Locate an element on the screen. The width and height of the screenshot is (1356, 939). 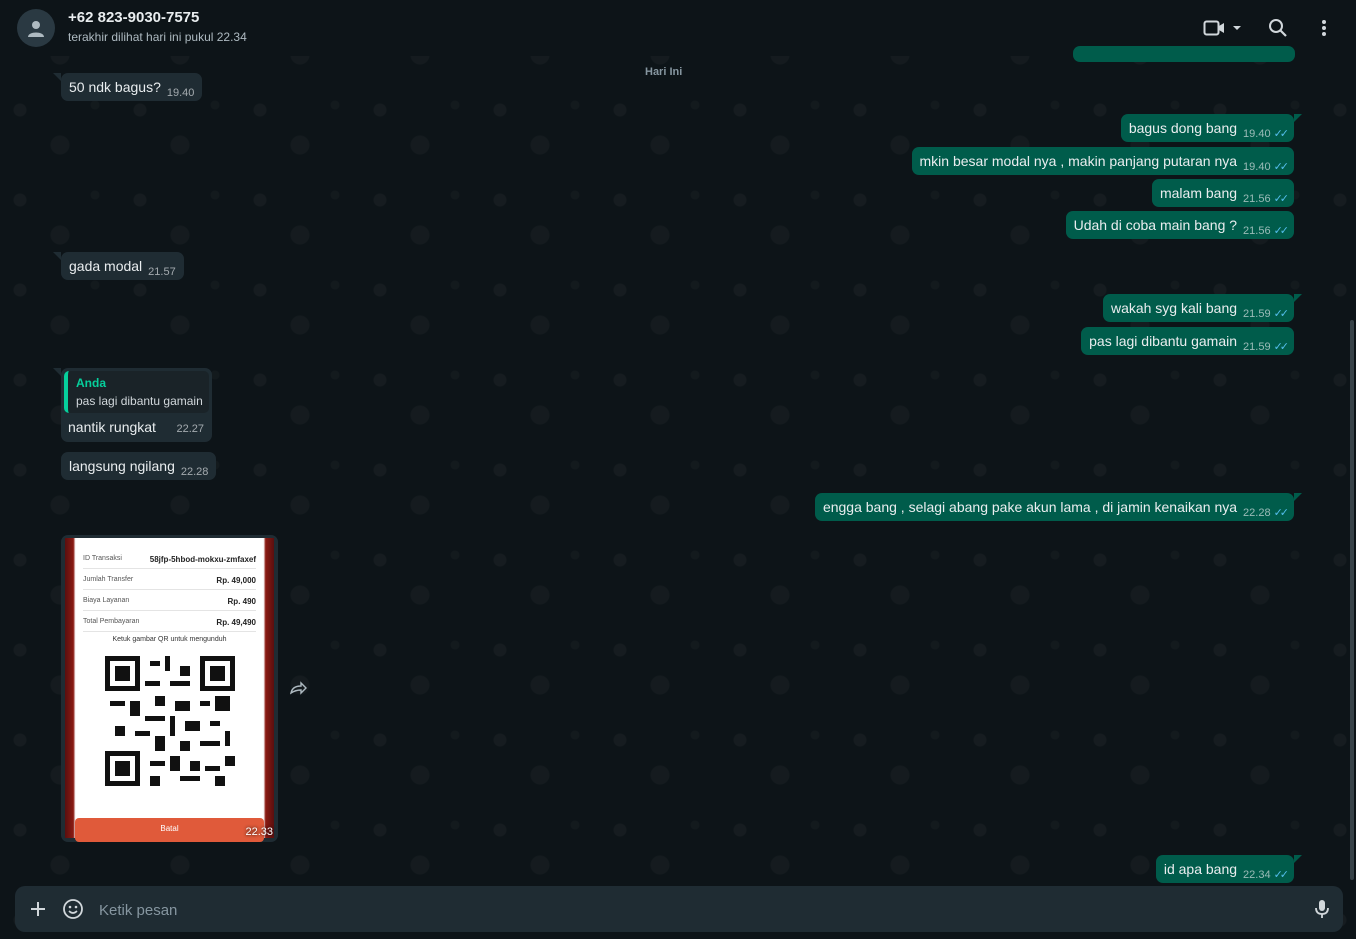
video-call-icon is located at coordinates (1213, 28).